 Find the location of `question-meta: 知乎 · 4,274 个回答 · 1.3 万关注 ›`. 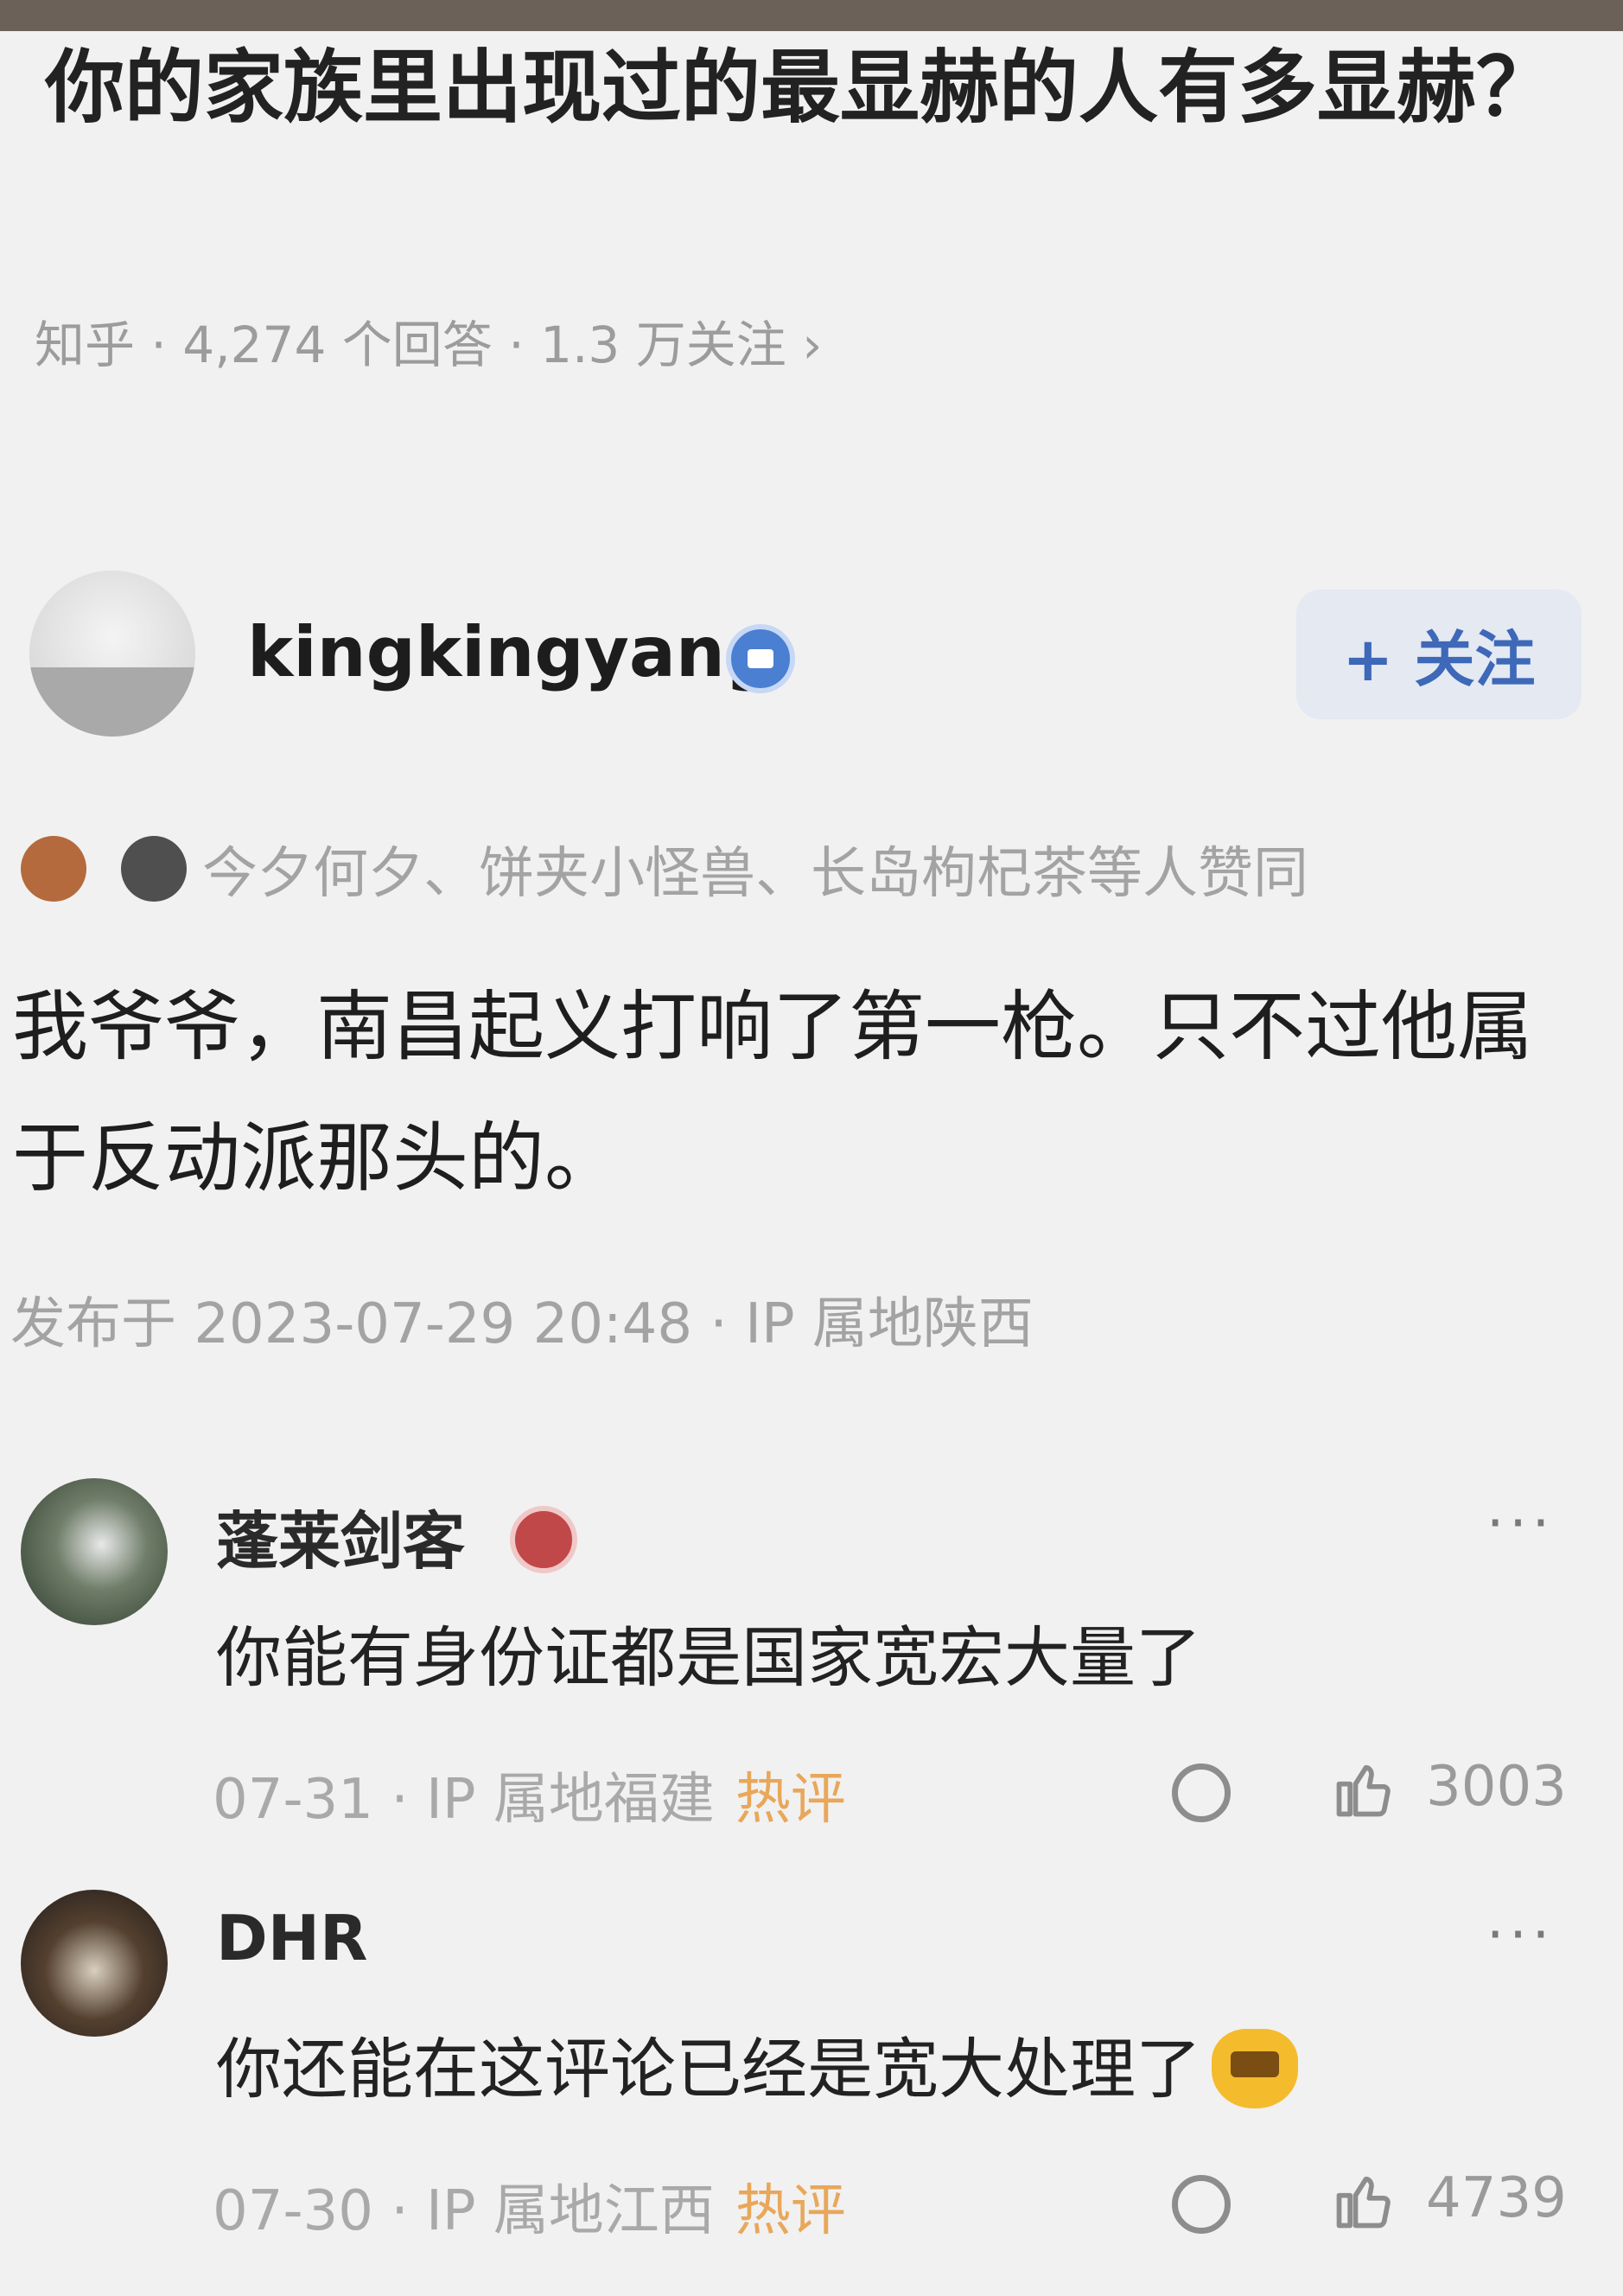

question-meta: 知乎 · 4,274 个回答 · 1.3 万关注 › is located at coordinates (428, 340).